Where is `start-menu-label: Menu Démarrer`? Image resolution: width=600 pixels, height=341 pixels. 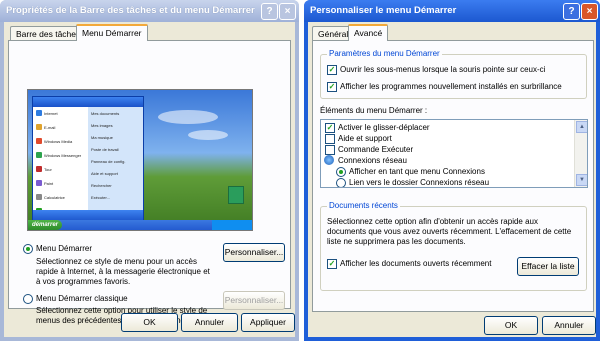
start-menu-label: Menu Démarrer is located at coordinates (64, 248).